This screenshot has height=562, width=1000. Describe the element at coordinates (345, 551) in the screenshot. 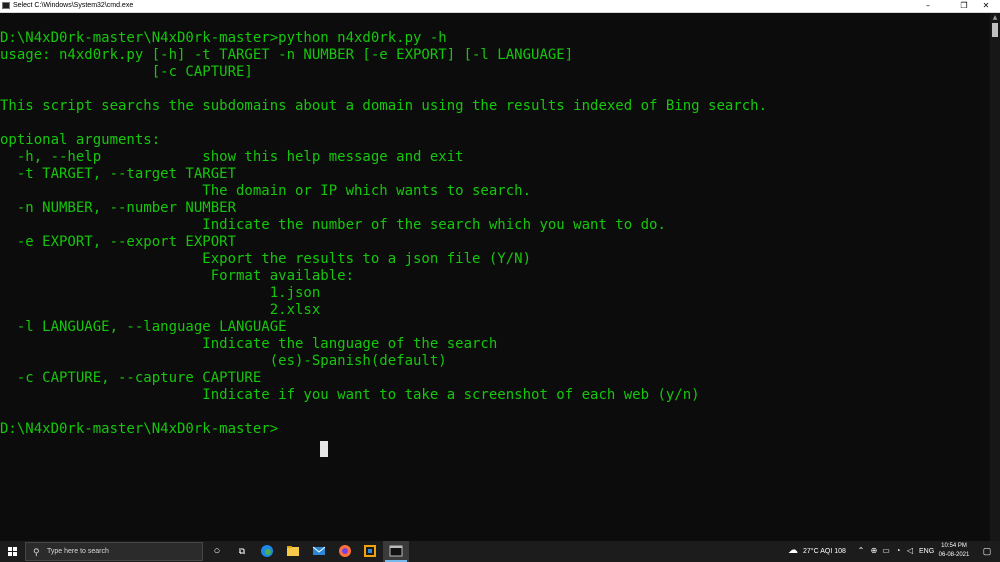

I see `firefox-icon` at that location.